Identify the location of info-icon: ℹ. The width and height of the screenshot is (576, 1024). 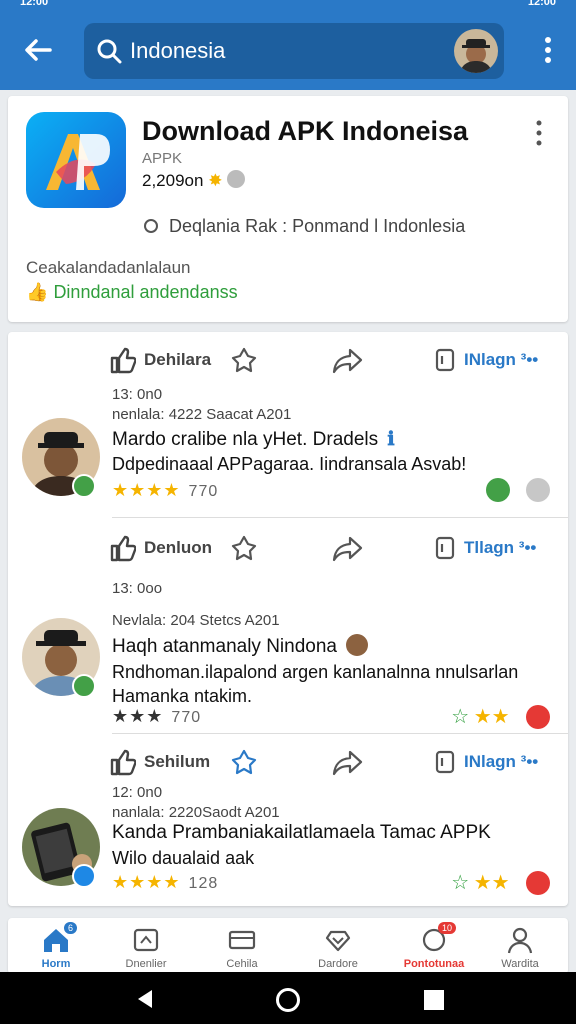
(391, 439).